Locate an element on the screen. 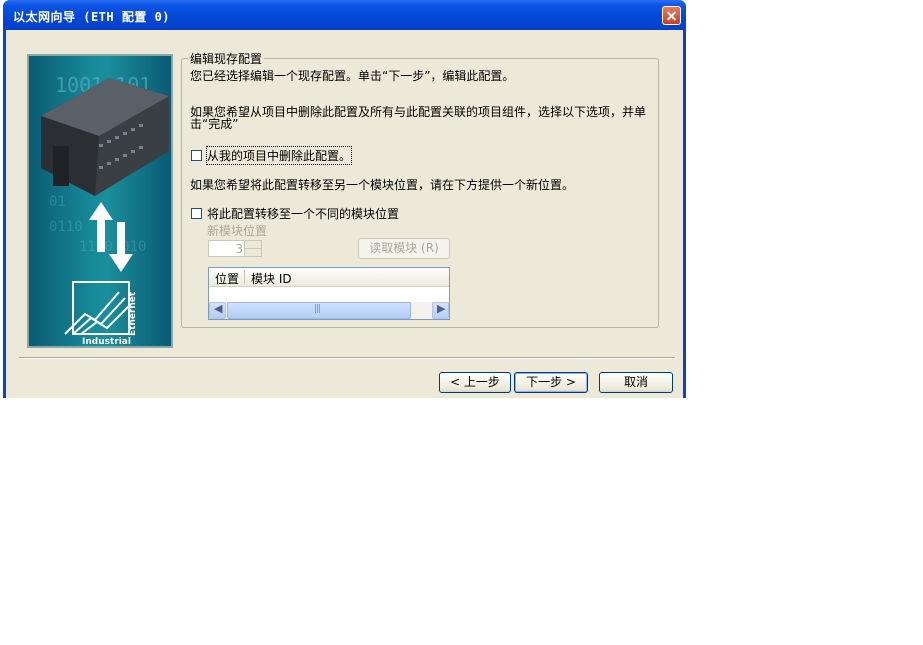 The image size is (923, 645). new-position-label: 新模块位置 is located at coordinates (237, 231).